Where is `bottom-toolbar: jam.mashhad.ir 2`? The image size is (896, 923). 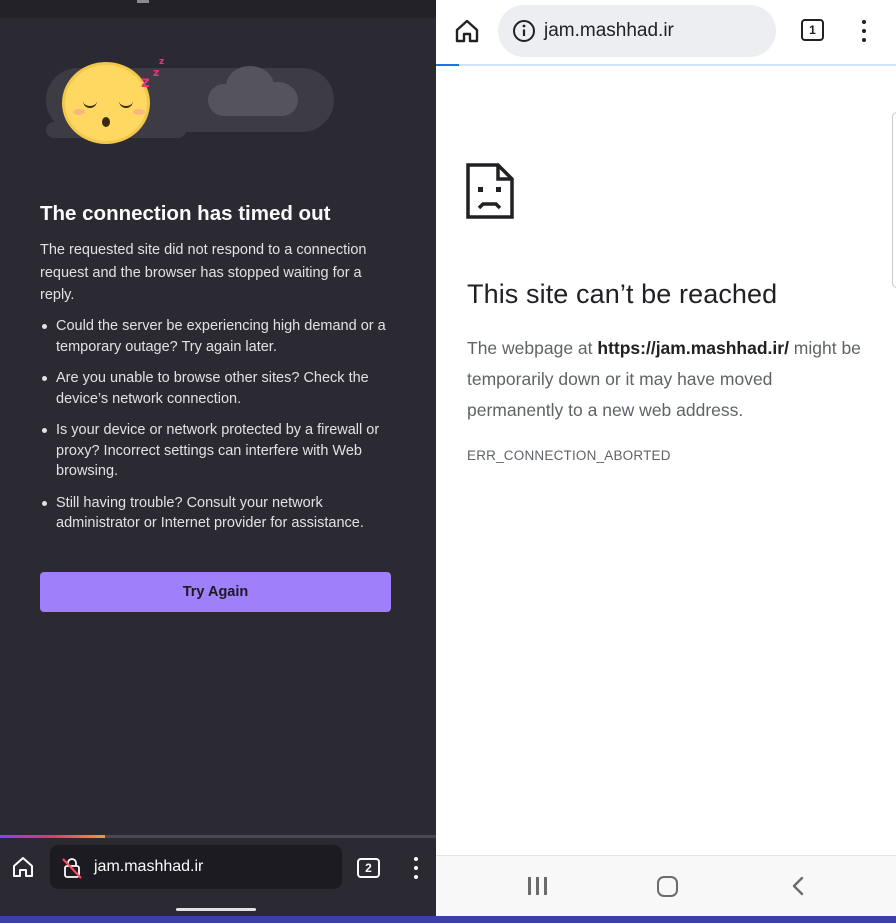
bottom-toolbar: jam.mashhad.ir 2 is located at coordinates (218, 877).